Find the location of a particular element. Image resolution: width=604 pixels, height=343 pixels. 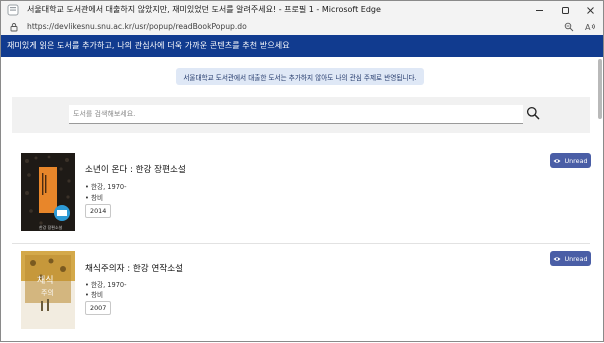

book-cover-image: 채식 주의 is located at coordinates (48, 290).